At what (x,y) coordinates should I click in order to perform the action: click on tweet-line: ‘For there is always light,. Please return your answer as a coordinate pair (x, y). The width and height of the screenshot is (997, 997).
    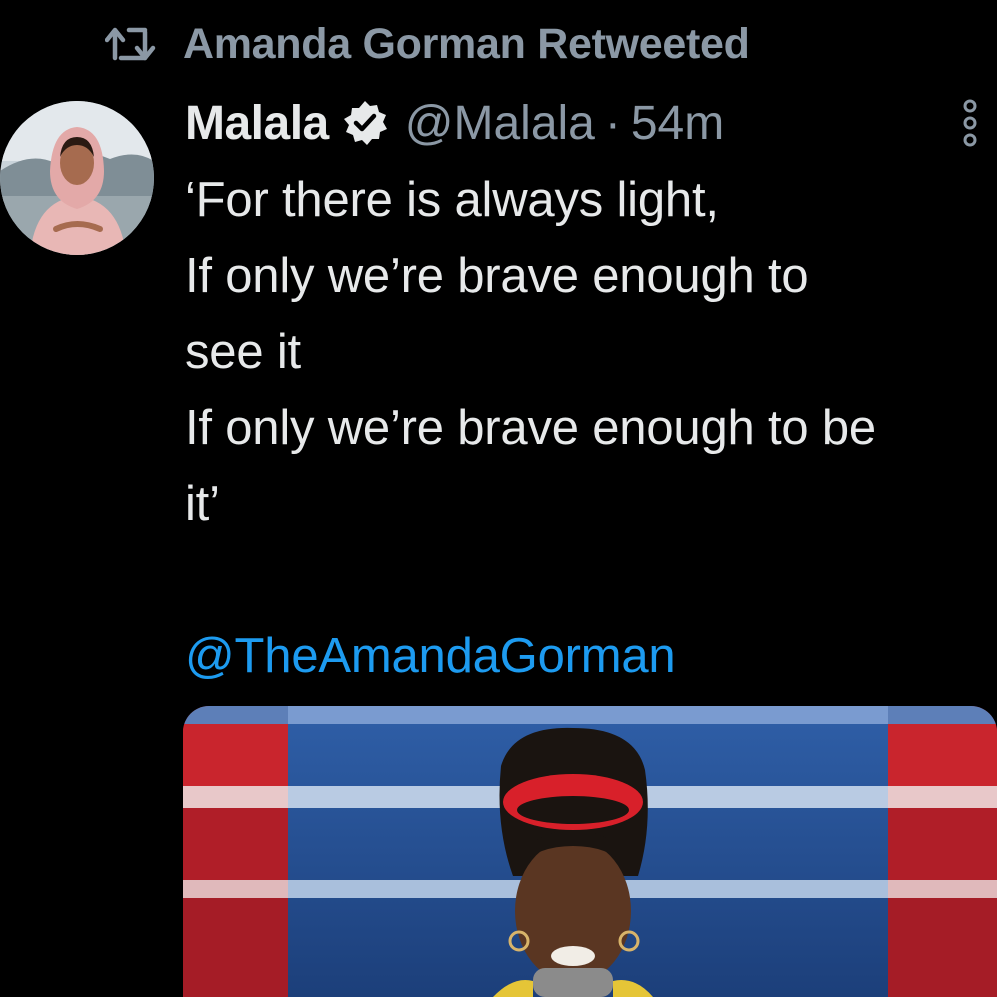
    Looking at the image, I should click on (452, 200).